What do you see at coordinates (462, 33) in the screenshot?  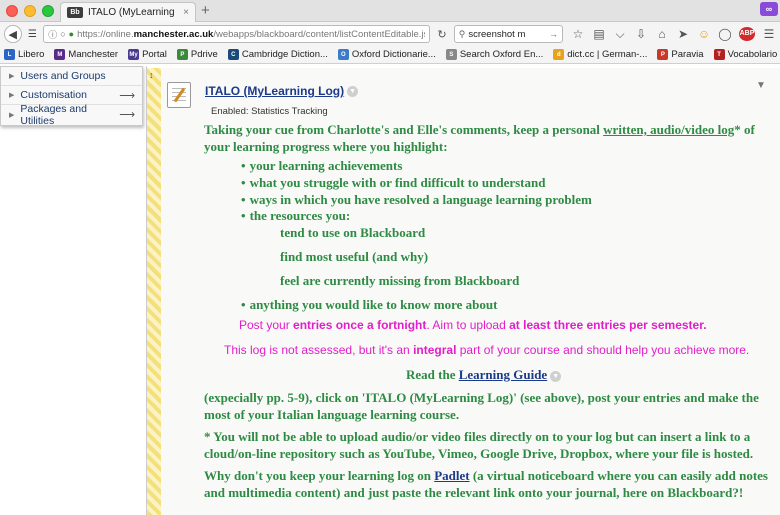 I see `search-icon: ⚲` at bounding box center [462, 33].